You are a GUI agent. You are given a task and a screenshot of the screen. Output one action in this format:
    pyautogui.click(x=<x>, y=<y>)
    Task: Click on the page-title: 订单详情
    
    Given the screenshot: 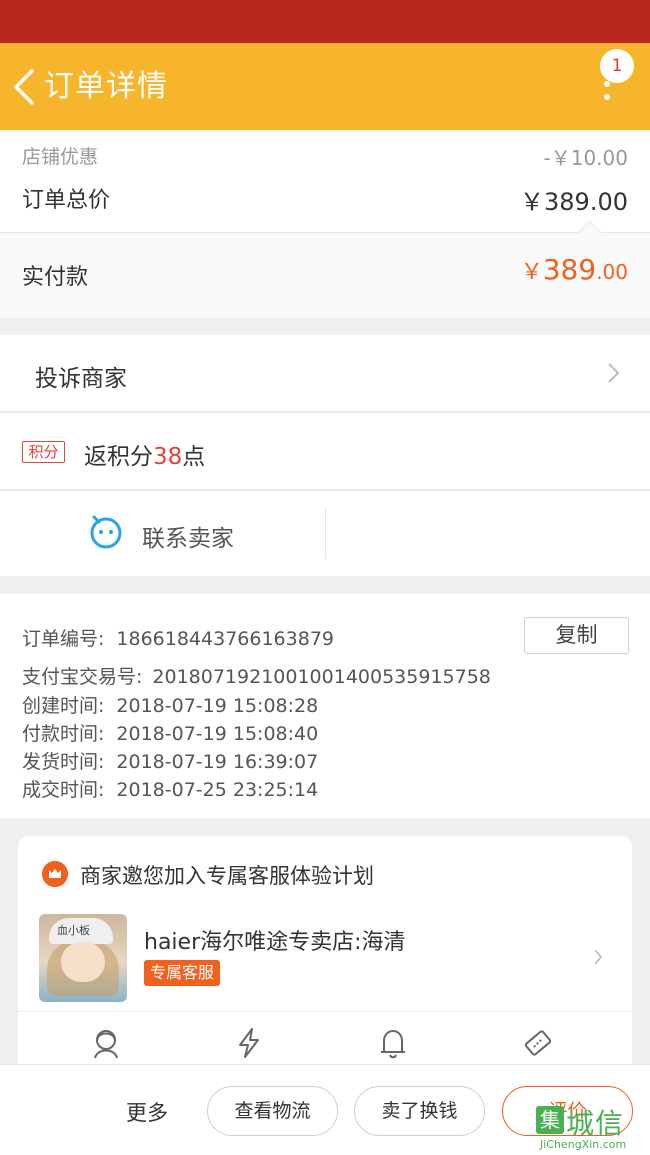 What is the action you would take?
    pyautogui.click(x=106, y=86)
    